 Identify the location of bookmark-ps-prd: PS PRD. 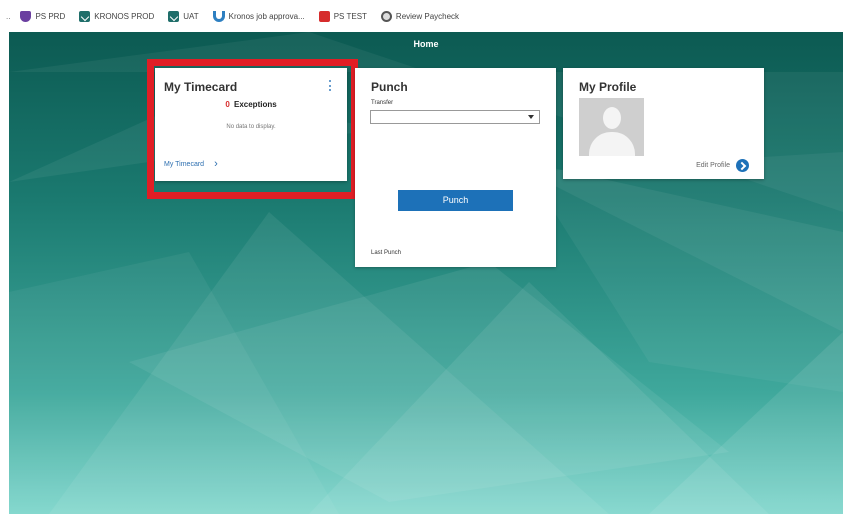
(43, 16).